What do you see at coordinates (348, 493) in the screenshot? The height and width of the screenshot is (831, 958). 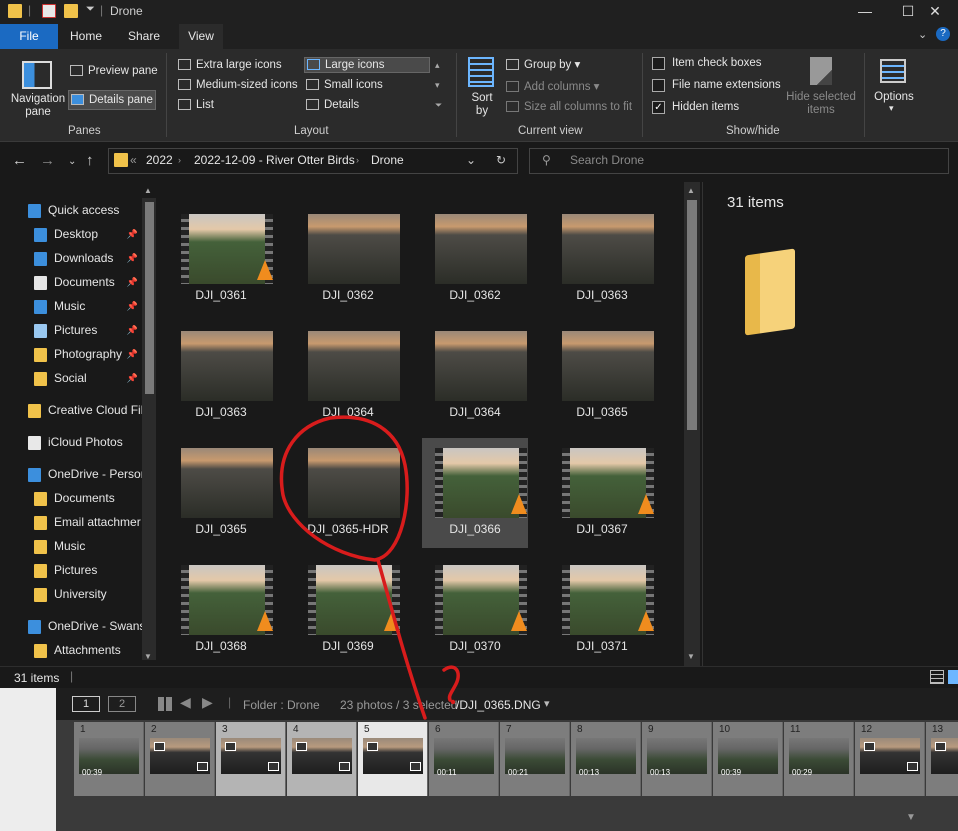 I see `file-tile: DJI_0365-HDR` at bounding box center [348, 493].